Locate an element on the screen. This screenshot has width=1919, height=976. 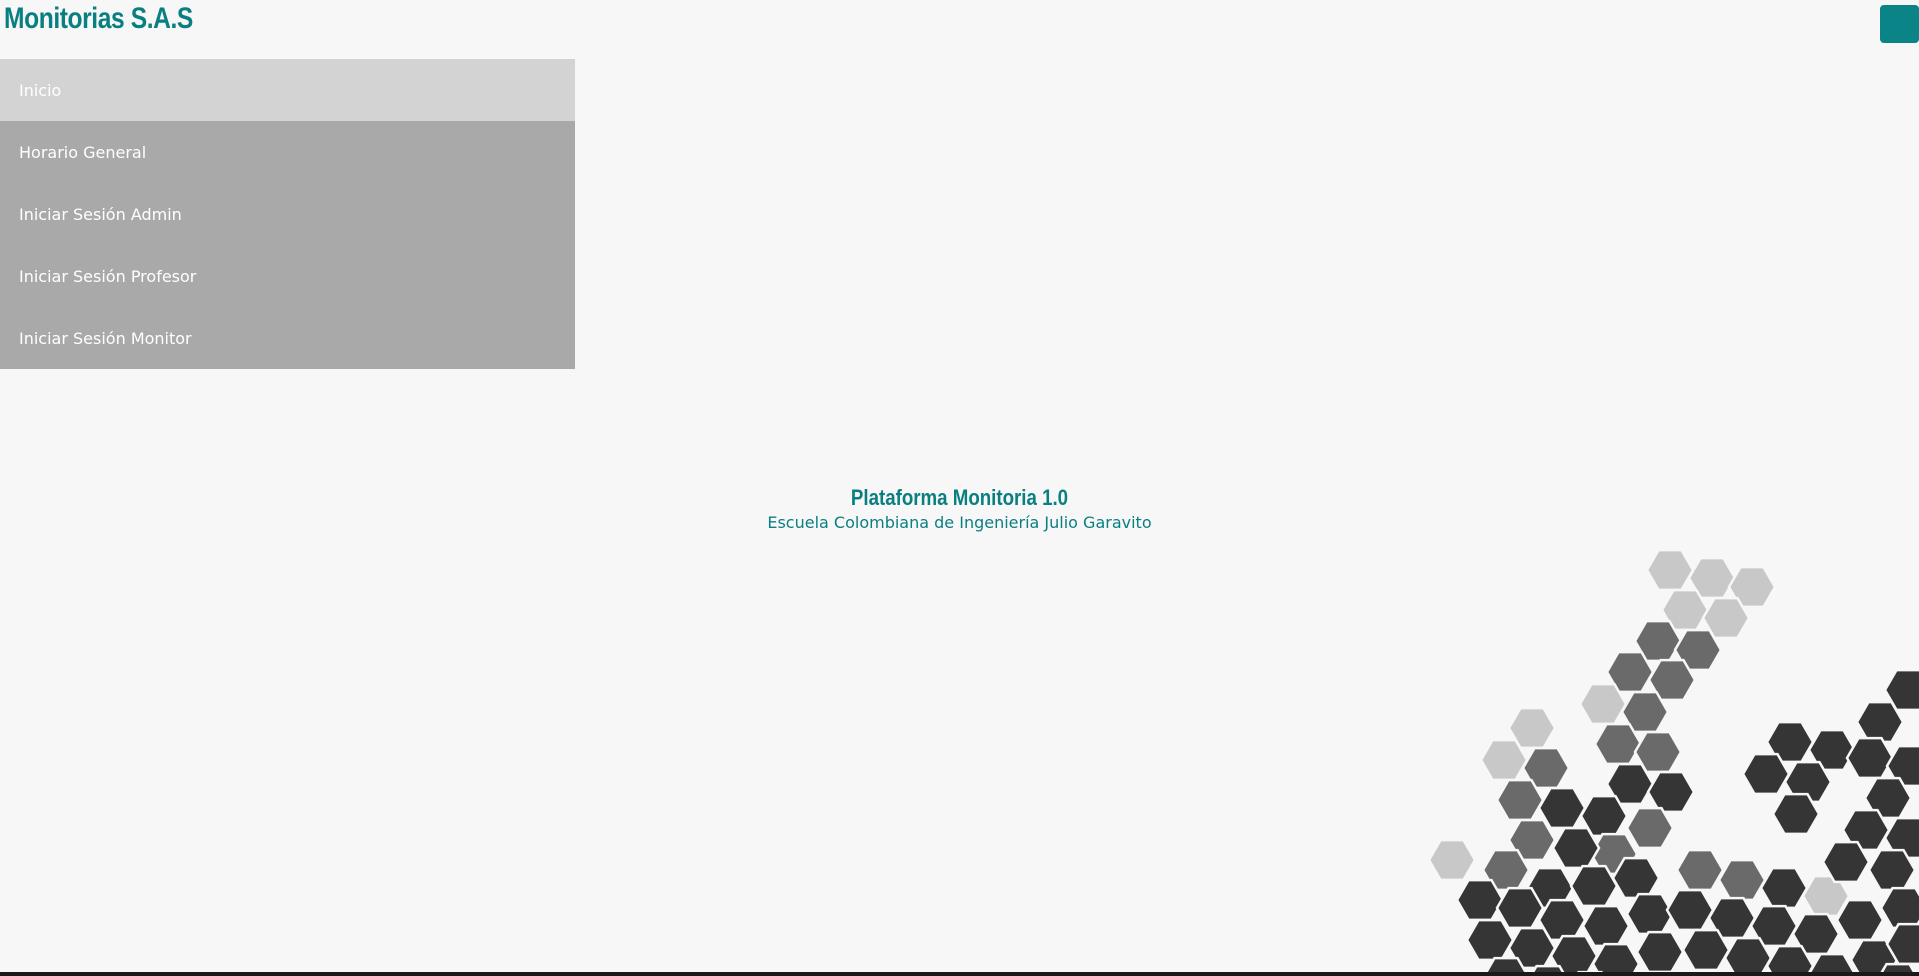
bottom-bar is located at coordinates (959, 974).